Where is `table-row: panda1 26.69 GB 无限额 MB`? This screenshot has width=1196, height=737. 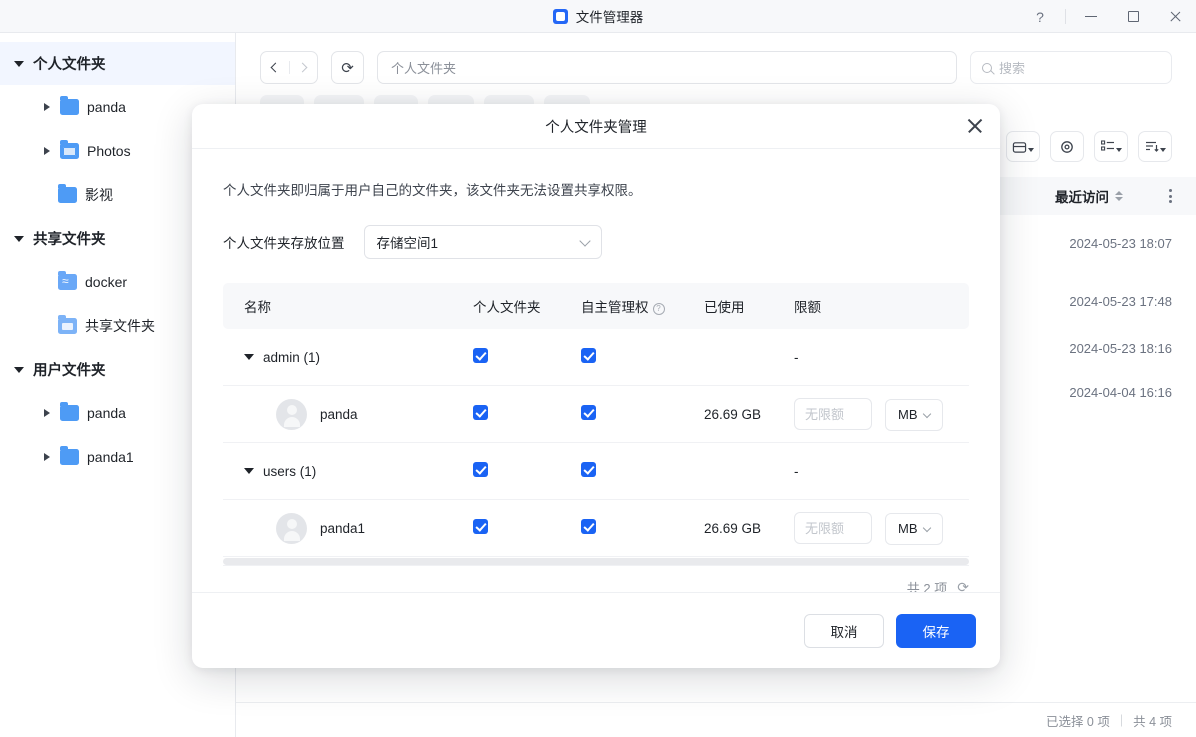
table-row: panda1 26.69 GB 无限额 MB is located at coordinates (596, 528).